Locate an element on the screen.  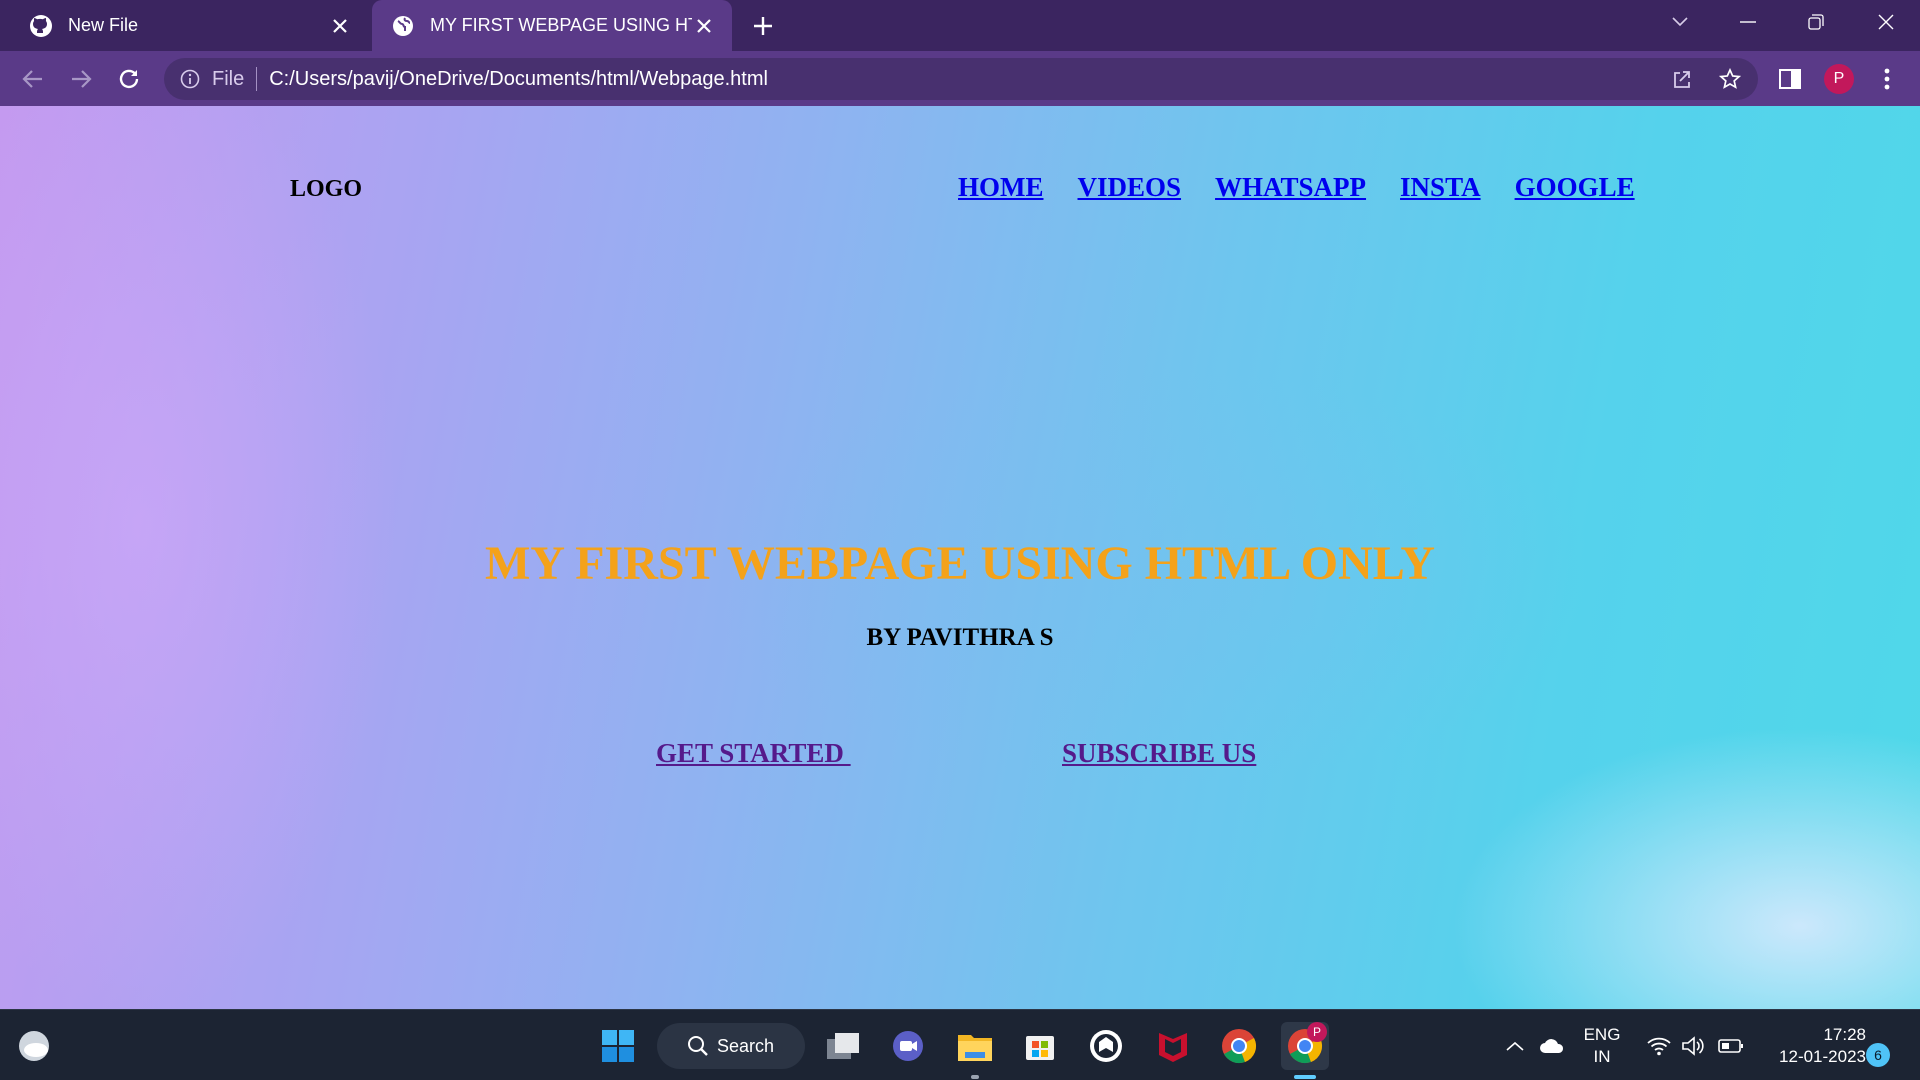
search-label: Search is located at coordinates (746, 1045).